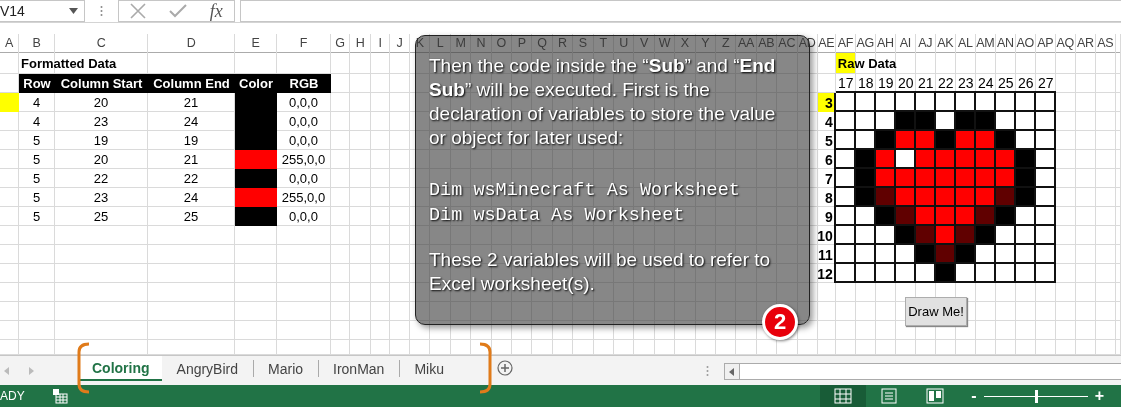 This screenshot has width=1121, height=407. Describe the element at coordinates (359, 368) in the screenshot. I see `sheet-tab: IronMan` at that location.